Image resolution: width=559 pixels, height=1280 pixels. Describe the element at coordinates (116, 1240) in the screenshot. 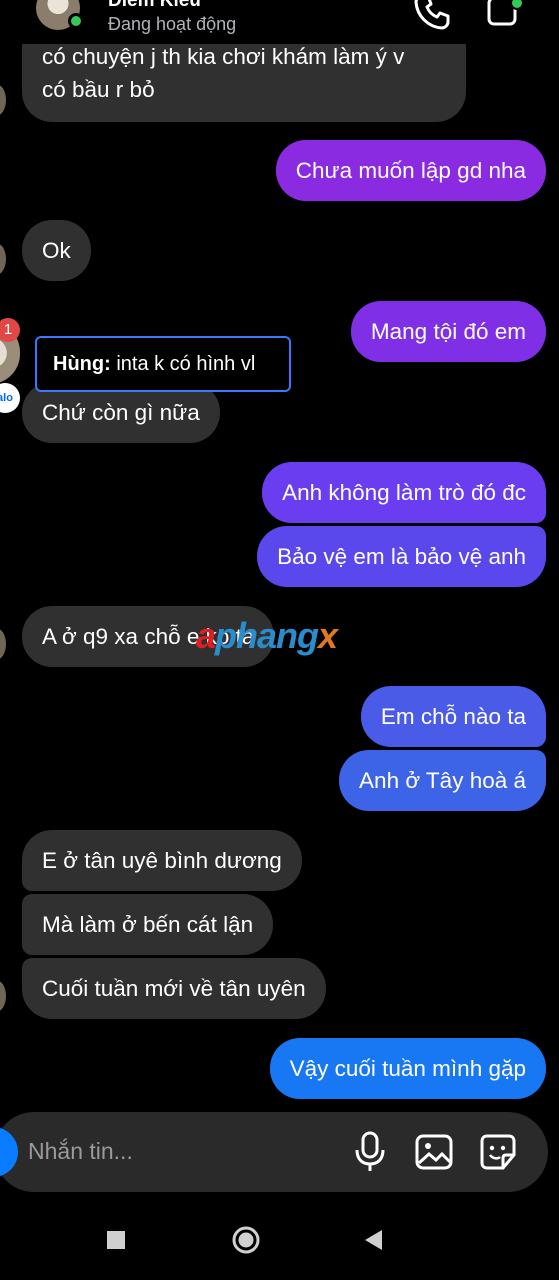

I see `recent-apps-icon` at that location.